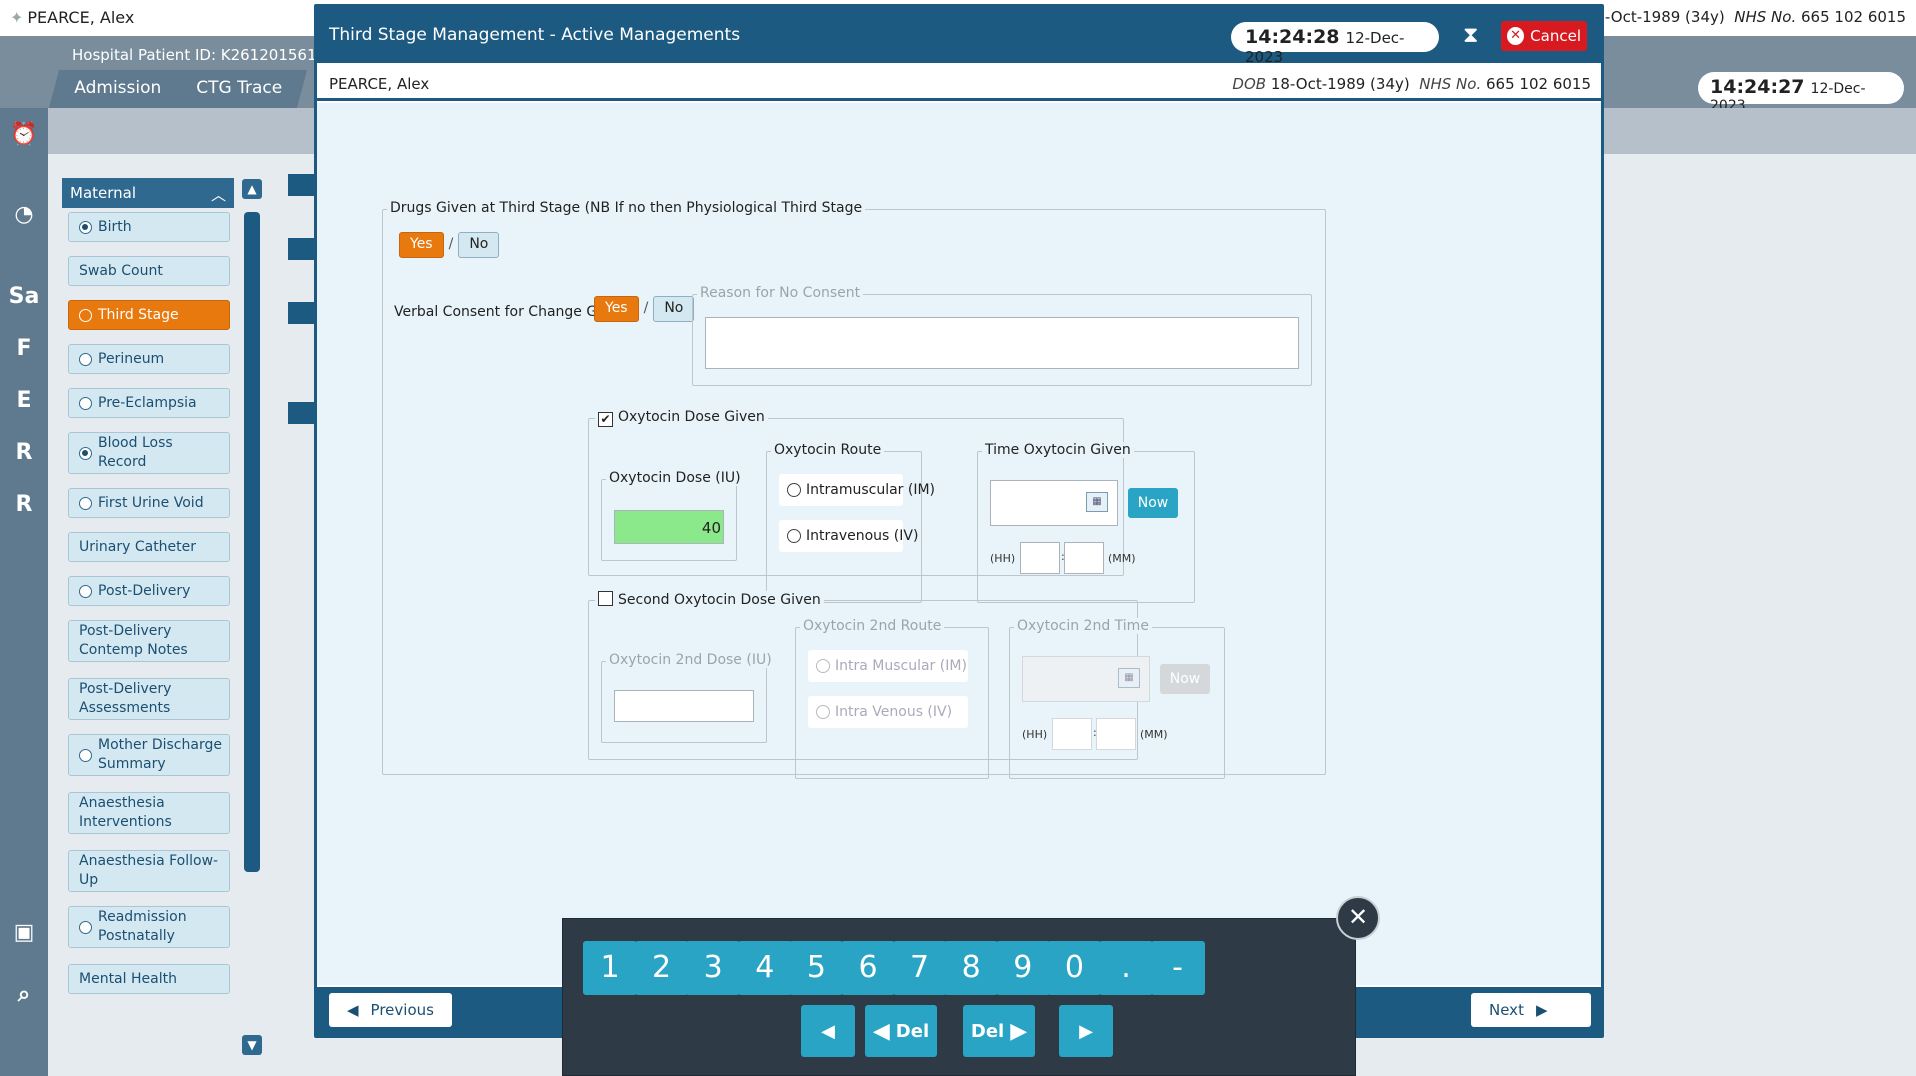  Describe the element at coordinates (1072, 734) in the screenshot. I see `second-hour-input` at that location.